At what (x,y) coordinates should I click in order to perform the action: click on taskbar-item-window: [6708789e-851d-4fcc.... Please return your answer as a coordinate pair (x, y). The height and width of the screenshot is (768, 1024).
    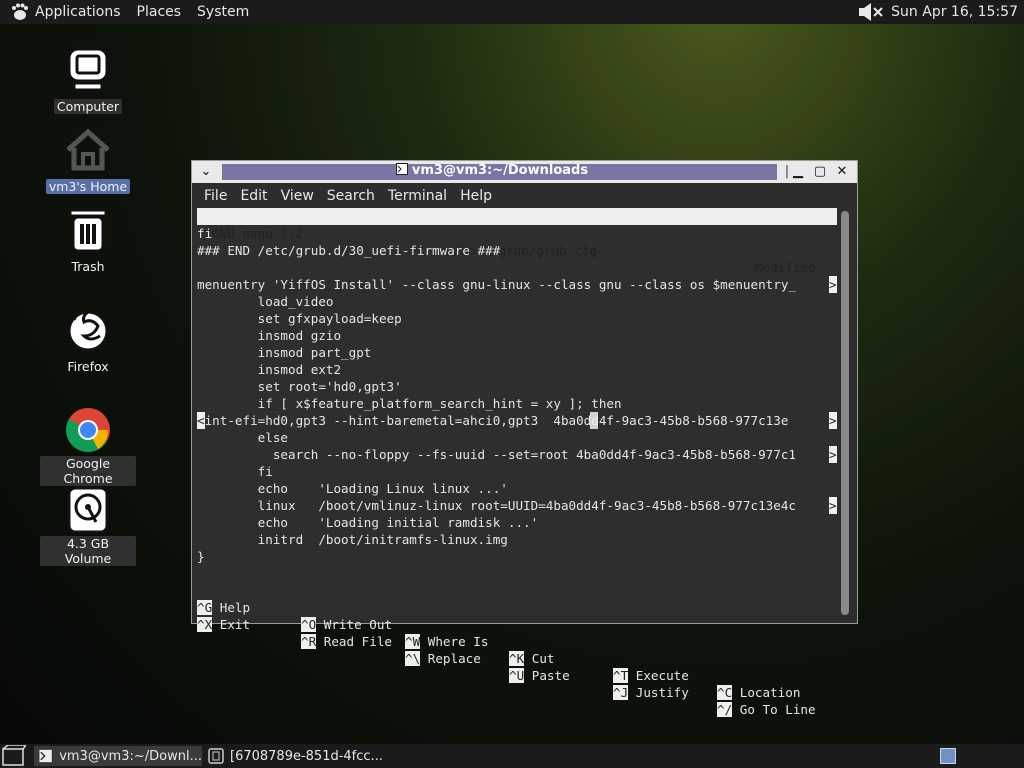
    Looking at the image, I should click on (296, 756).